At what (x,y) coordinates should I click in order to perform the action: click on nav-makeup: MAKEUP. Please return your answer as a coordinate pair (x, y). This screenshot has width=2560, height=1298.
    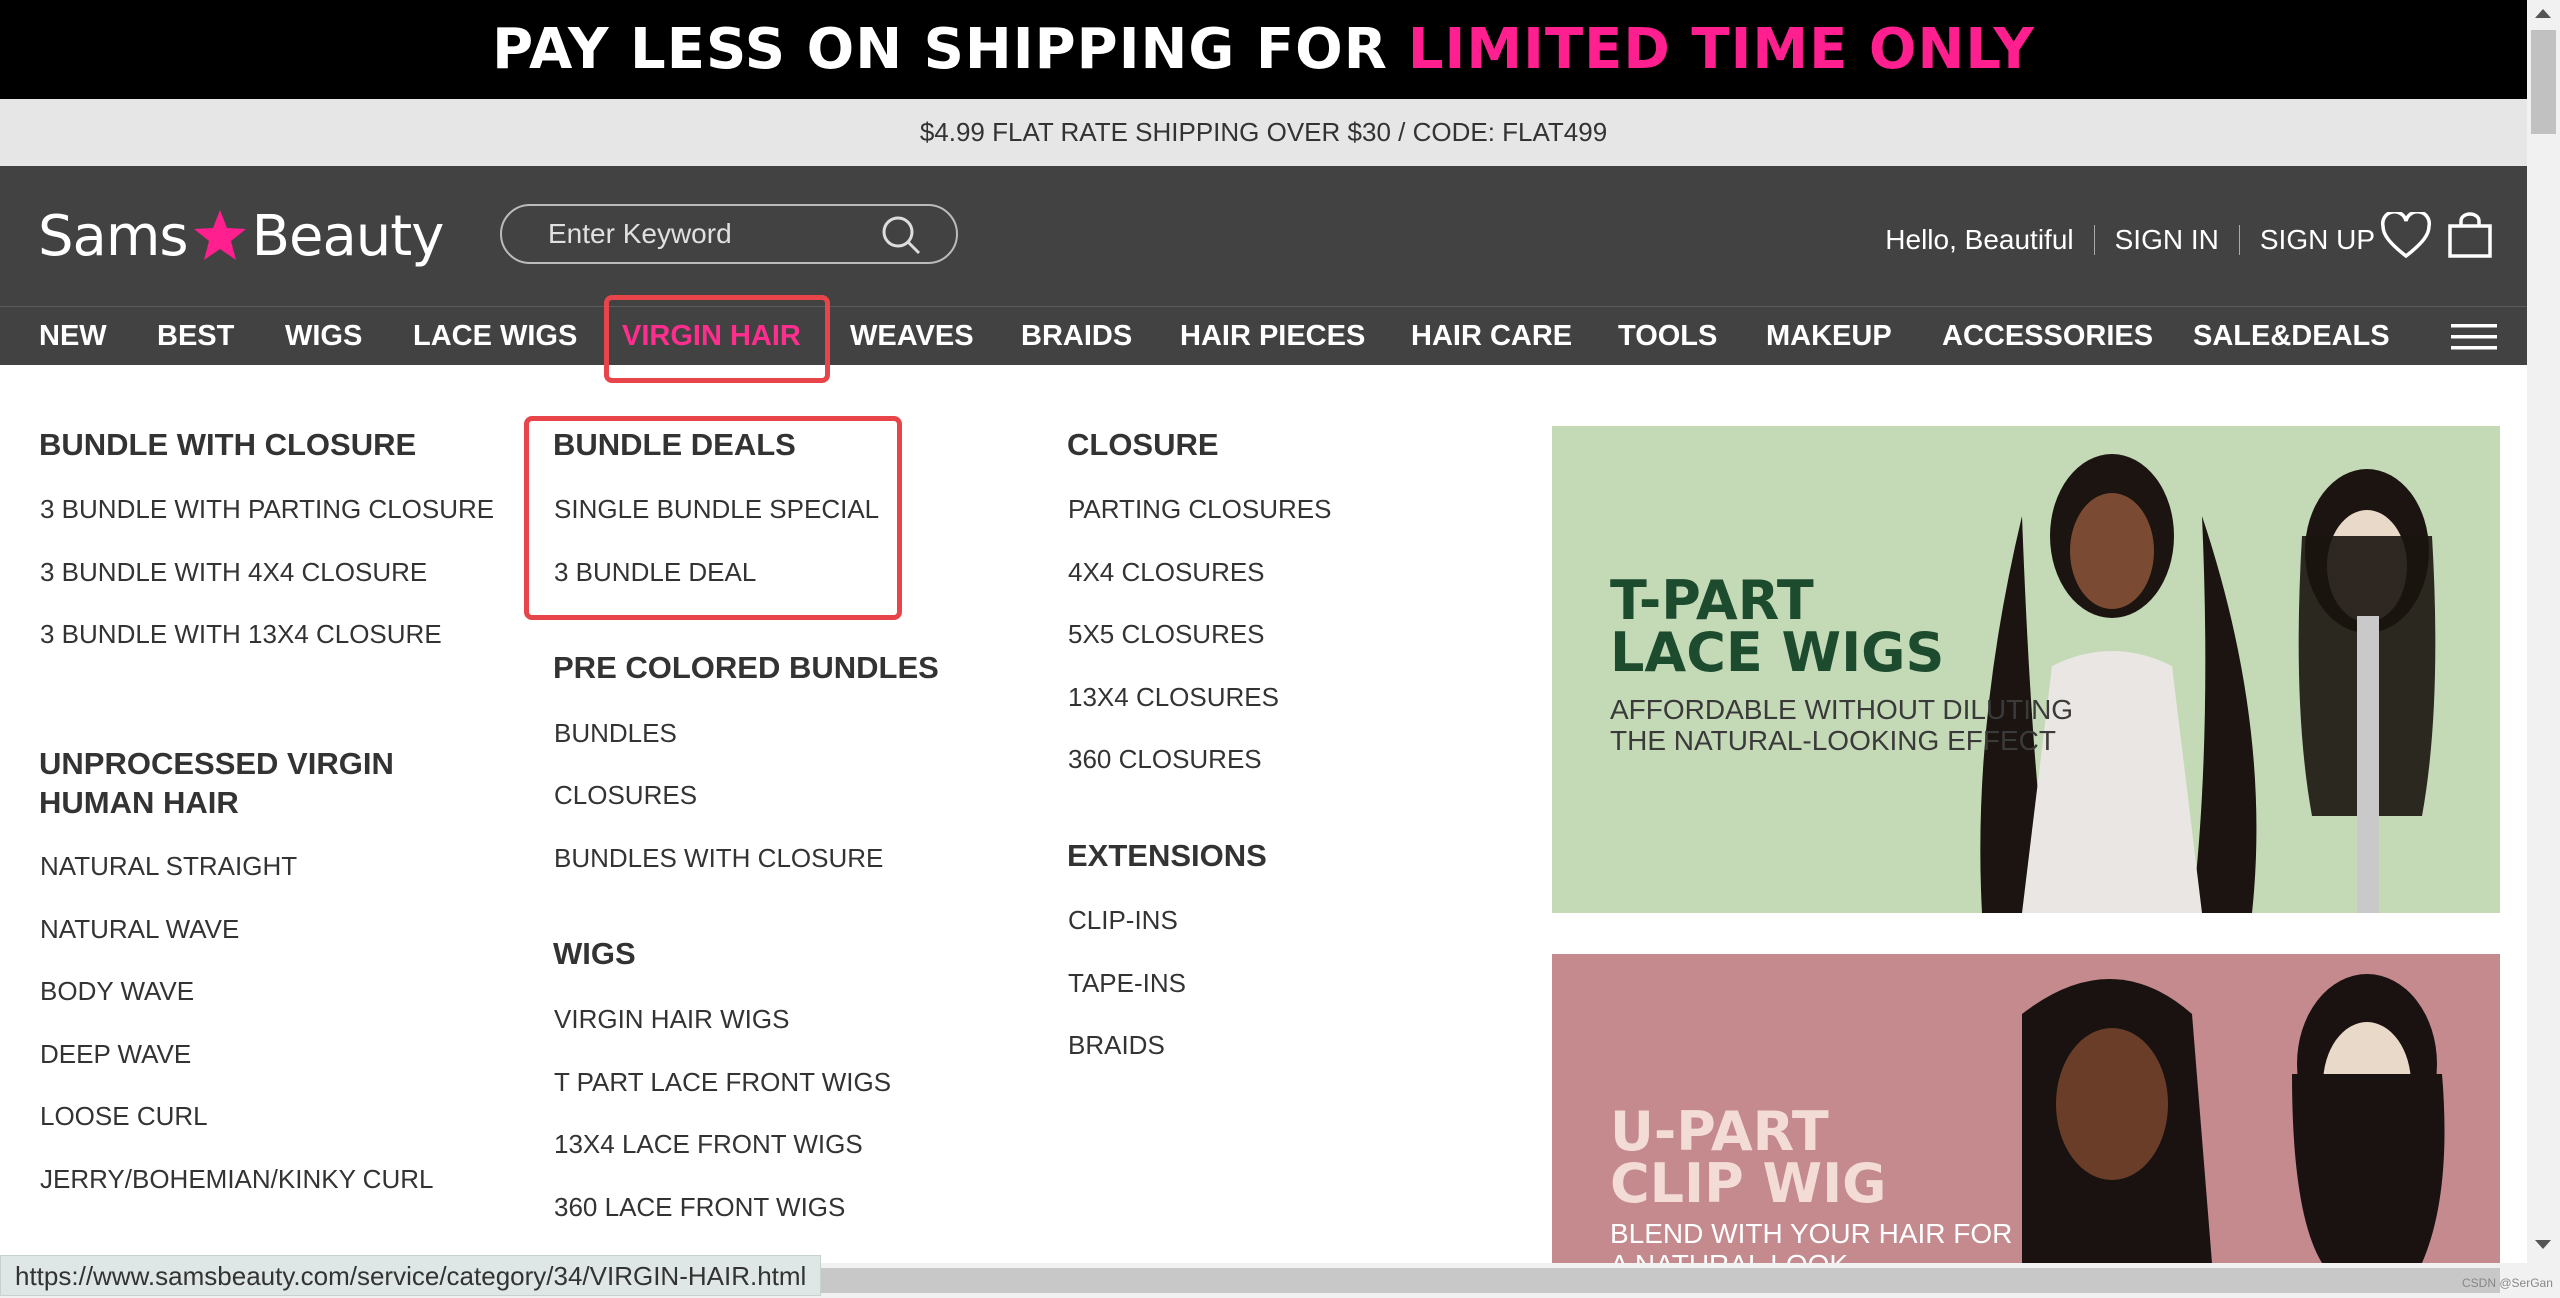
    Looking at the image, I should click on (1829, 336).